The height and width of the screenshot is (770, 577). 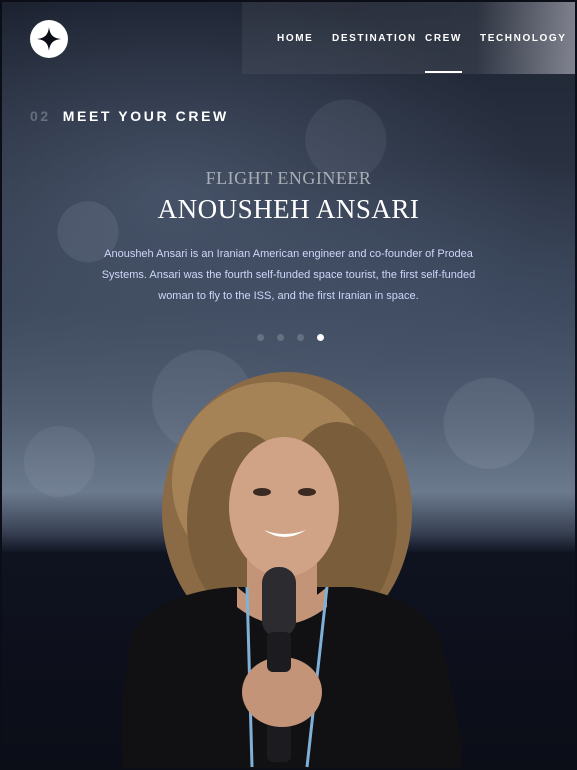 I want to click on section-title: MEET YOUR CREW, so click(x=145, y=116).